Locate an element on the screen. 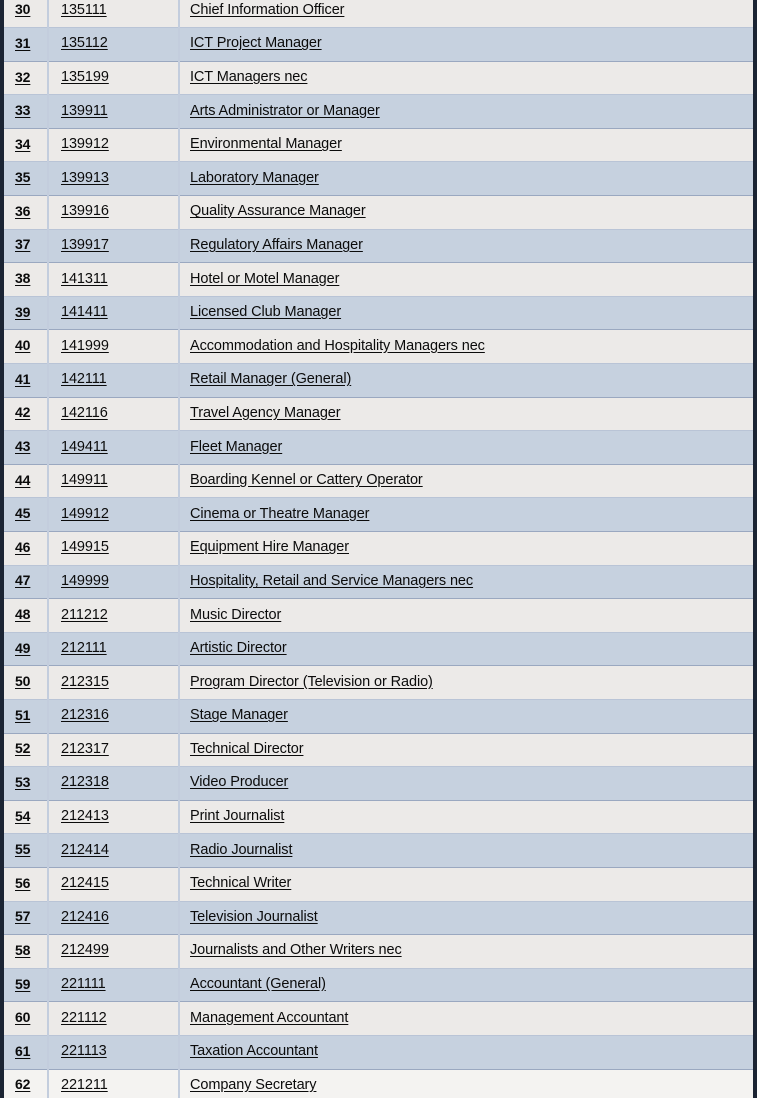 This screenshot has height=1098, width=757. row-index-link: 32 is located at coordinates (22, 77).